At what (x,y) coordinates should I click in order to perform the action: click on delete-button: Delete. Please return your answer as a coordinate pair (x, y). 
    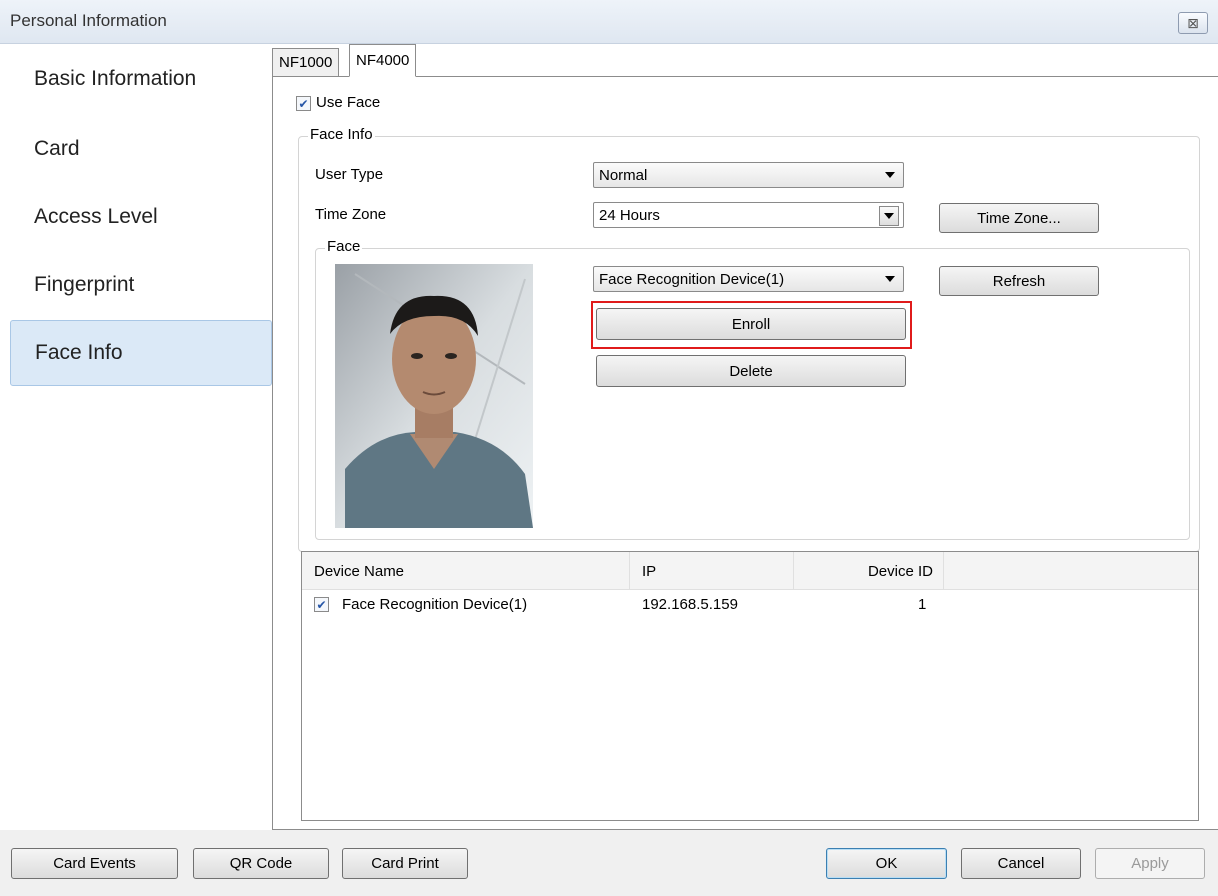
    Looking at the image, I should click on (751, 371).